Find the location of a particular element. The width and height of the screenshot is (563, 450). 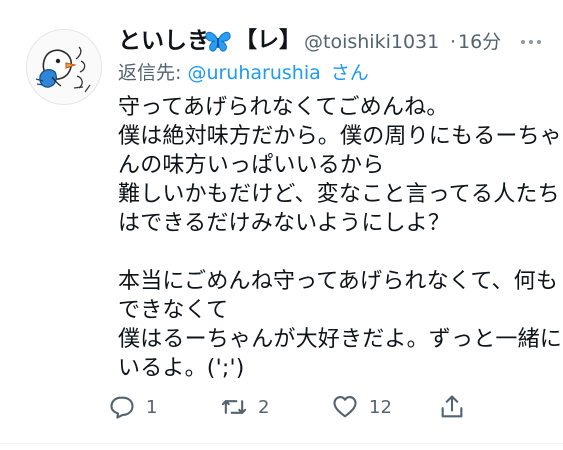

reply-user-link: @uruharushia is located at coordinates (253, 73).